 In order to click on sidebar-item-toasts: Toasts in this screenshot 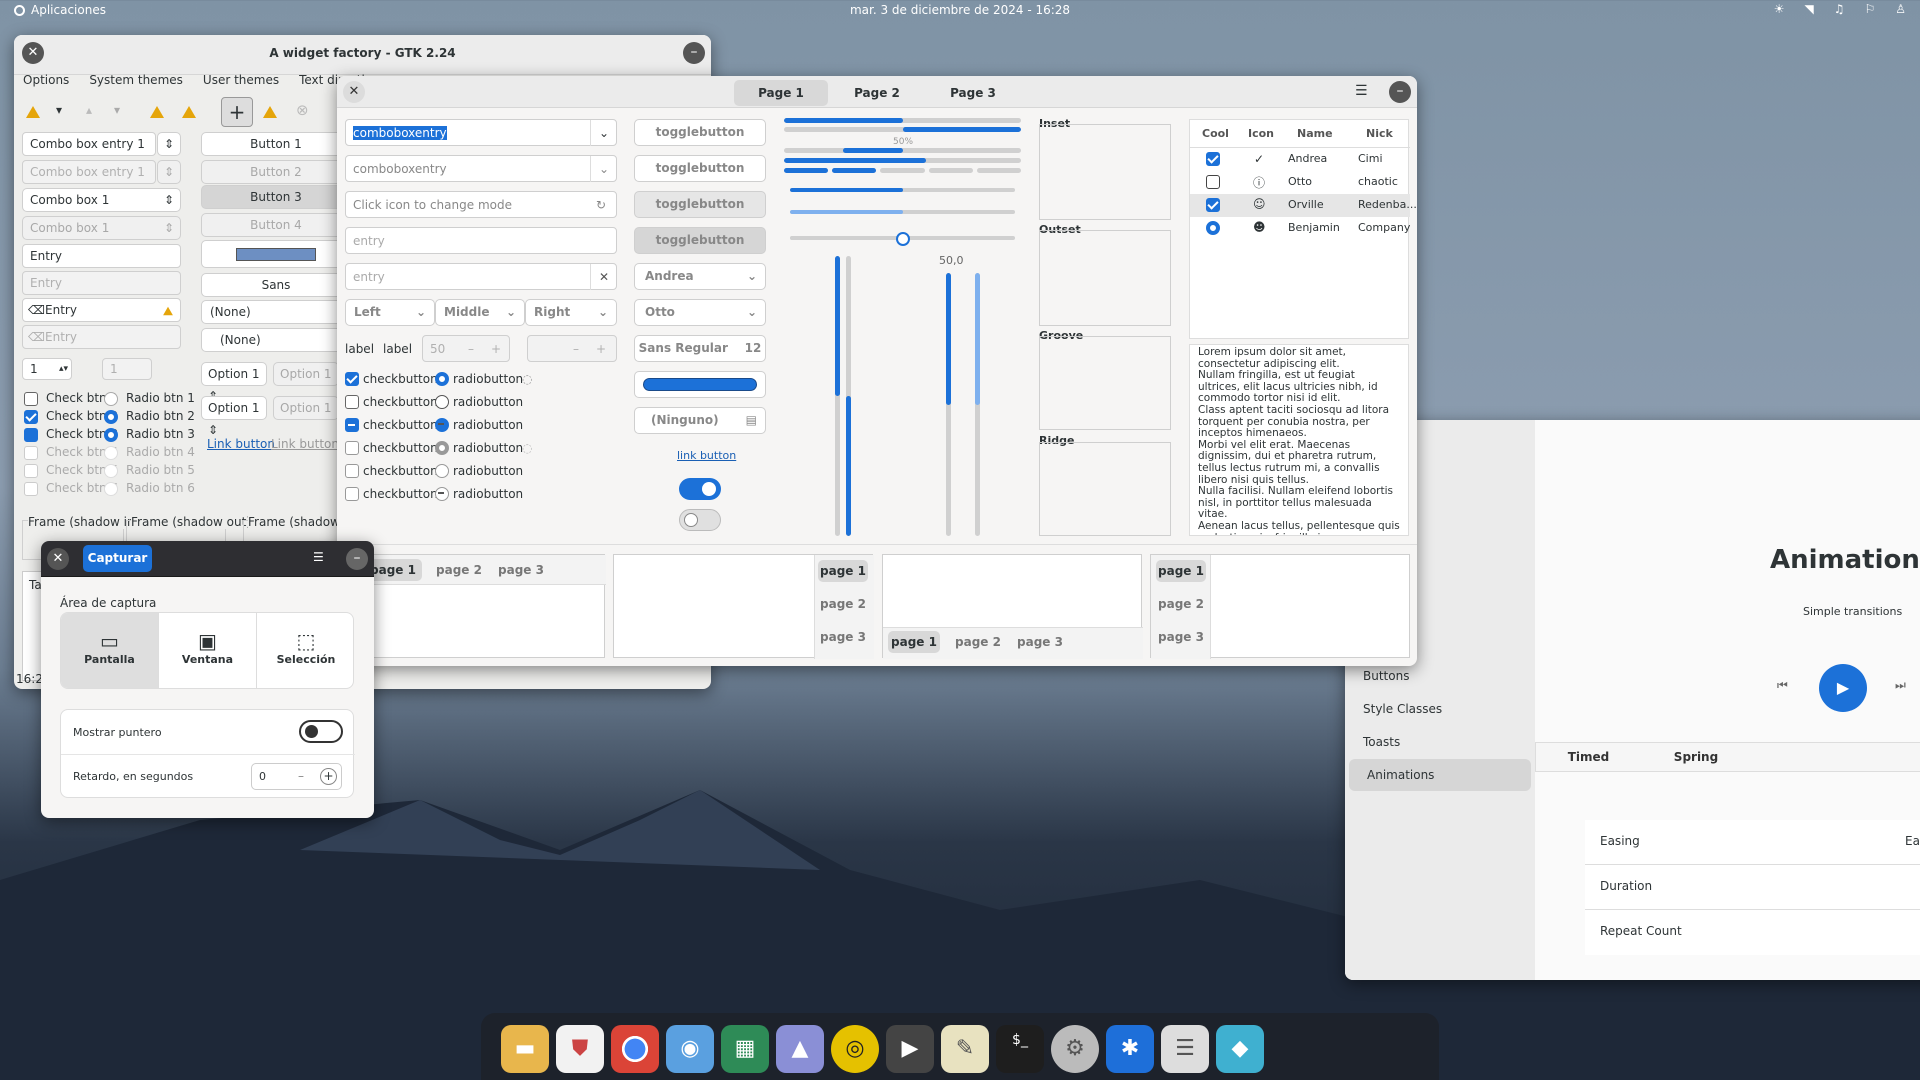, I will do `click(1440, 742)`.